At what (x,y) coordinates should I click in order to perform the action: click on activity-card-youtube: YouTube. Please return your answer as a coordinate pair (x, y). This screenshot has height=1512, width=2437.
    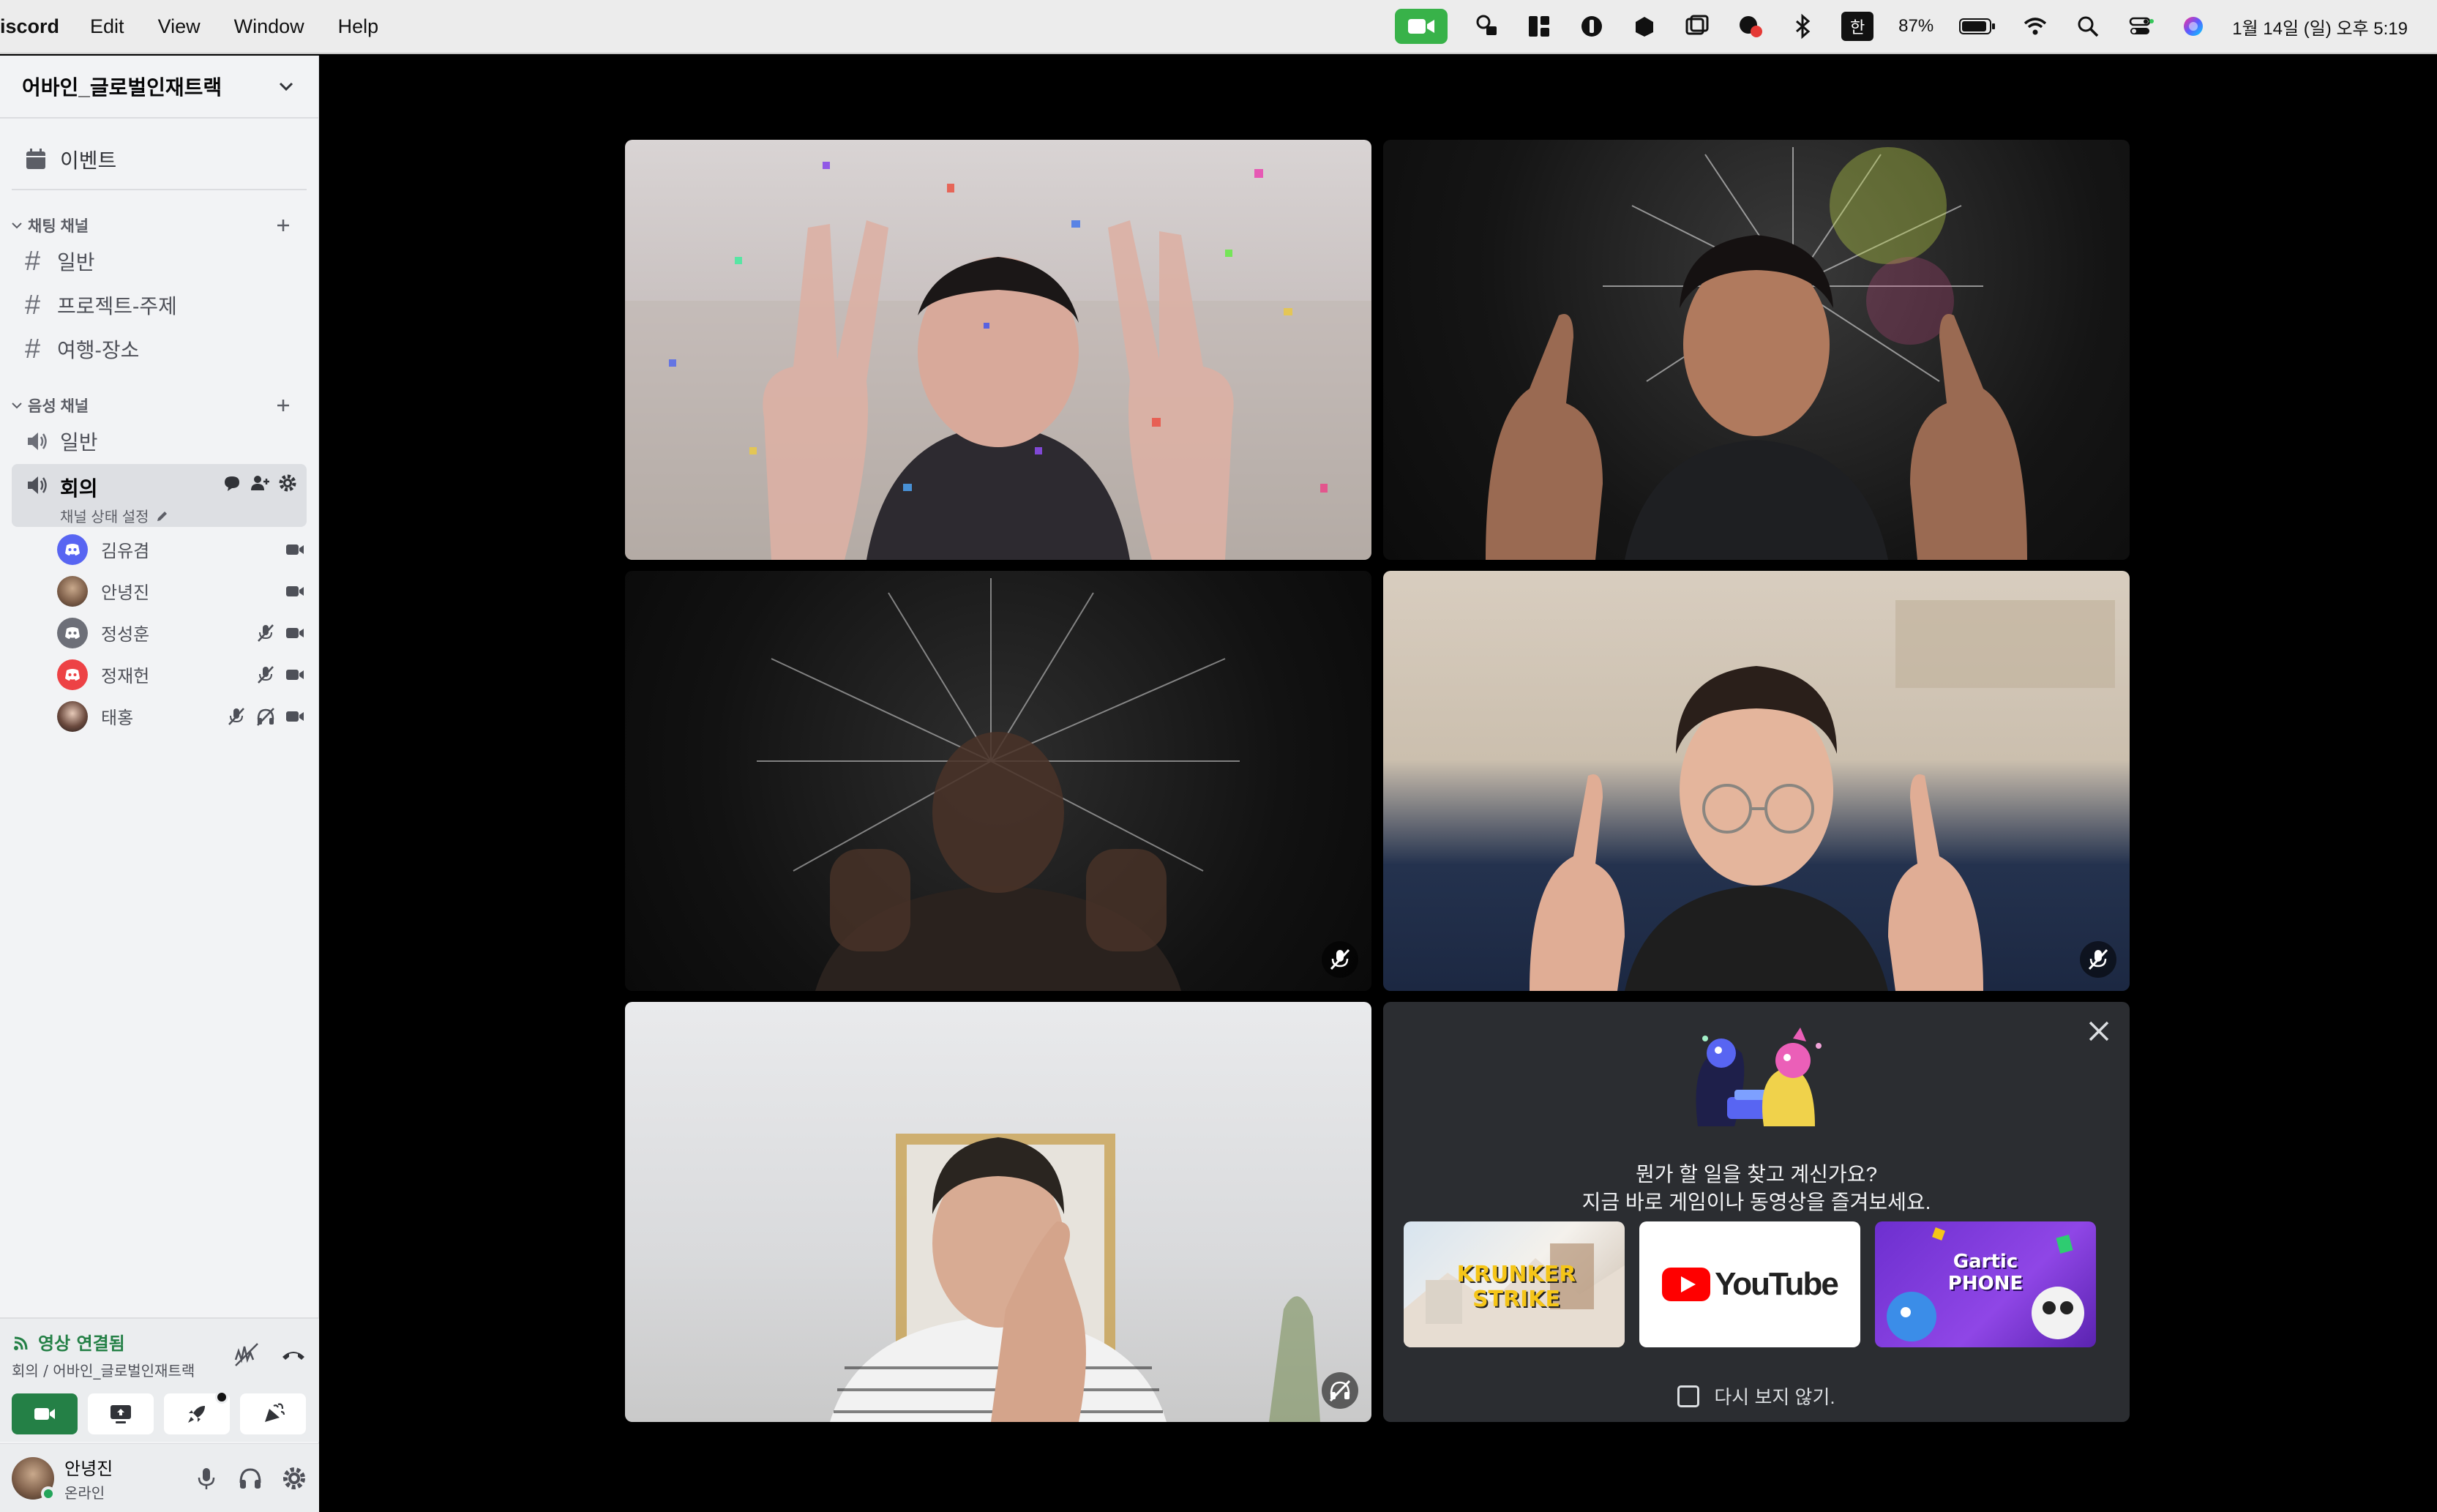
    Looking at the image, I should click on (1749, 1284).